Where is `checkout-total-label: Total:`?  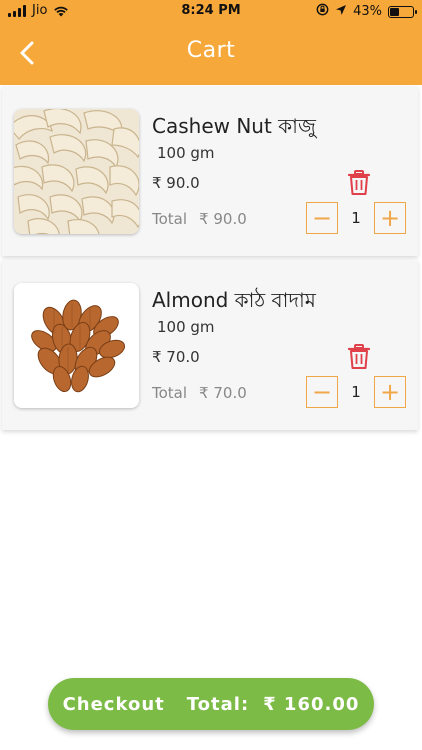
checkout-total-label: Total: is located at coordinates (218, 704).